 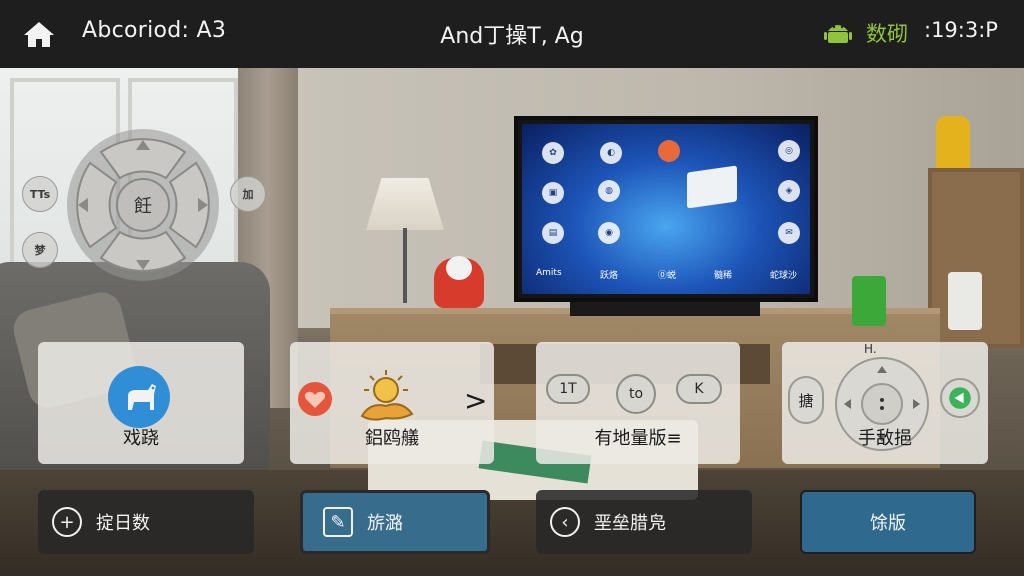 What do you see at coordinates (67, 522) in the screenshot?
I see `plus-icon: +` at bounding box center [67, 522].